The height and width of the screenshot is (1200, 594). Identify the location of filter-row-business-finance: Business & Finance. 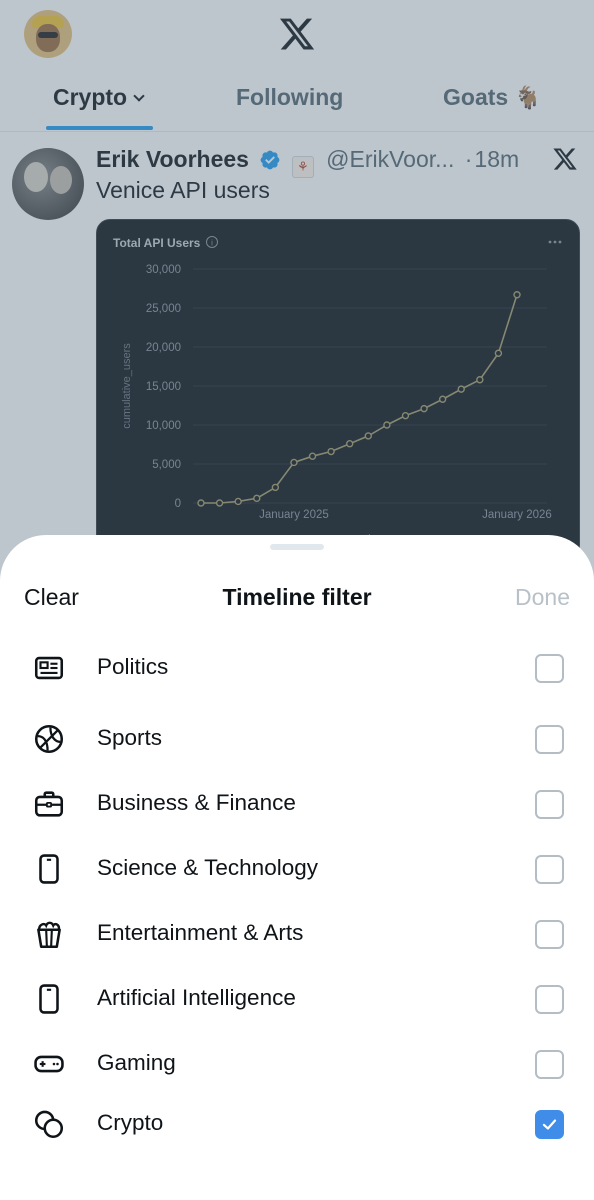
(297, 803).